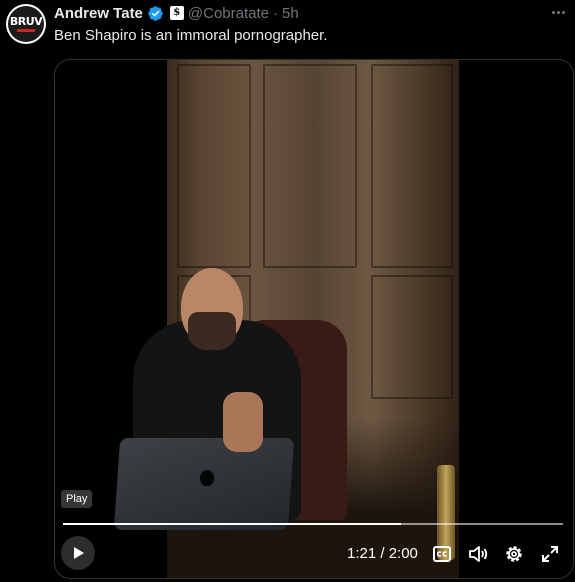 Image resolution: width=575 pixels, height=582 pixels. I want to click on tweet-header: Andrew Tate $ @Cobratate · 5h, so click(176, 13).